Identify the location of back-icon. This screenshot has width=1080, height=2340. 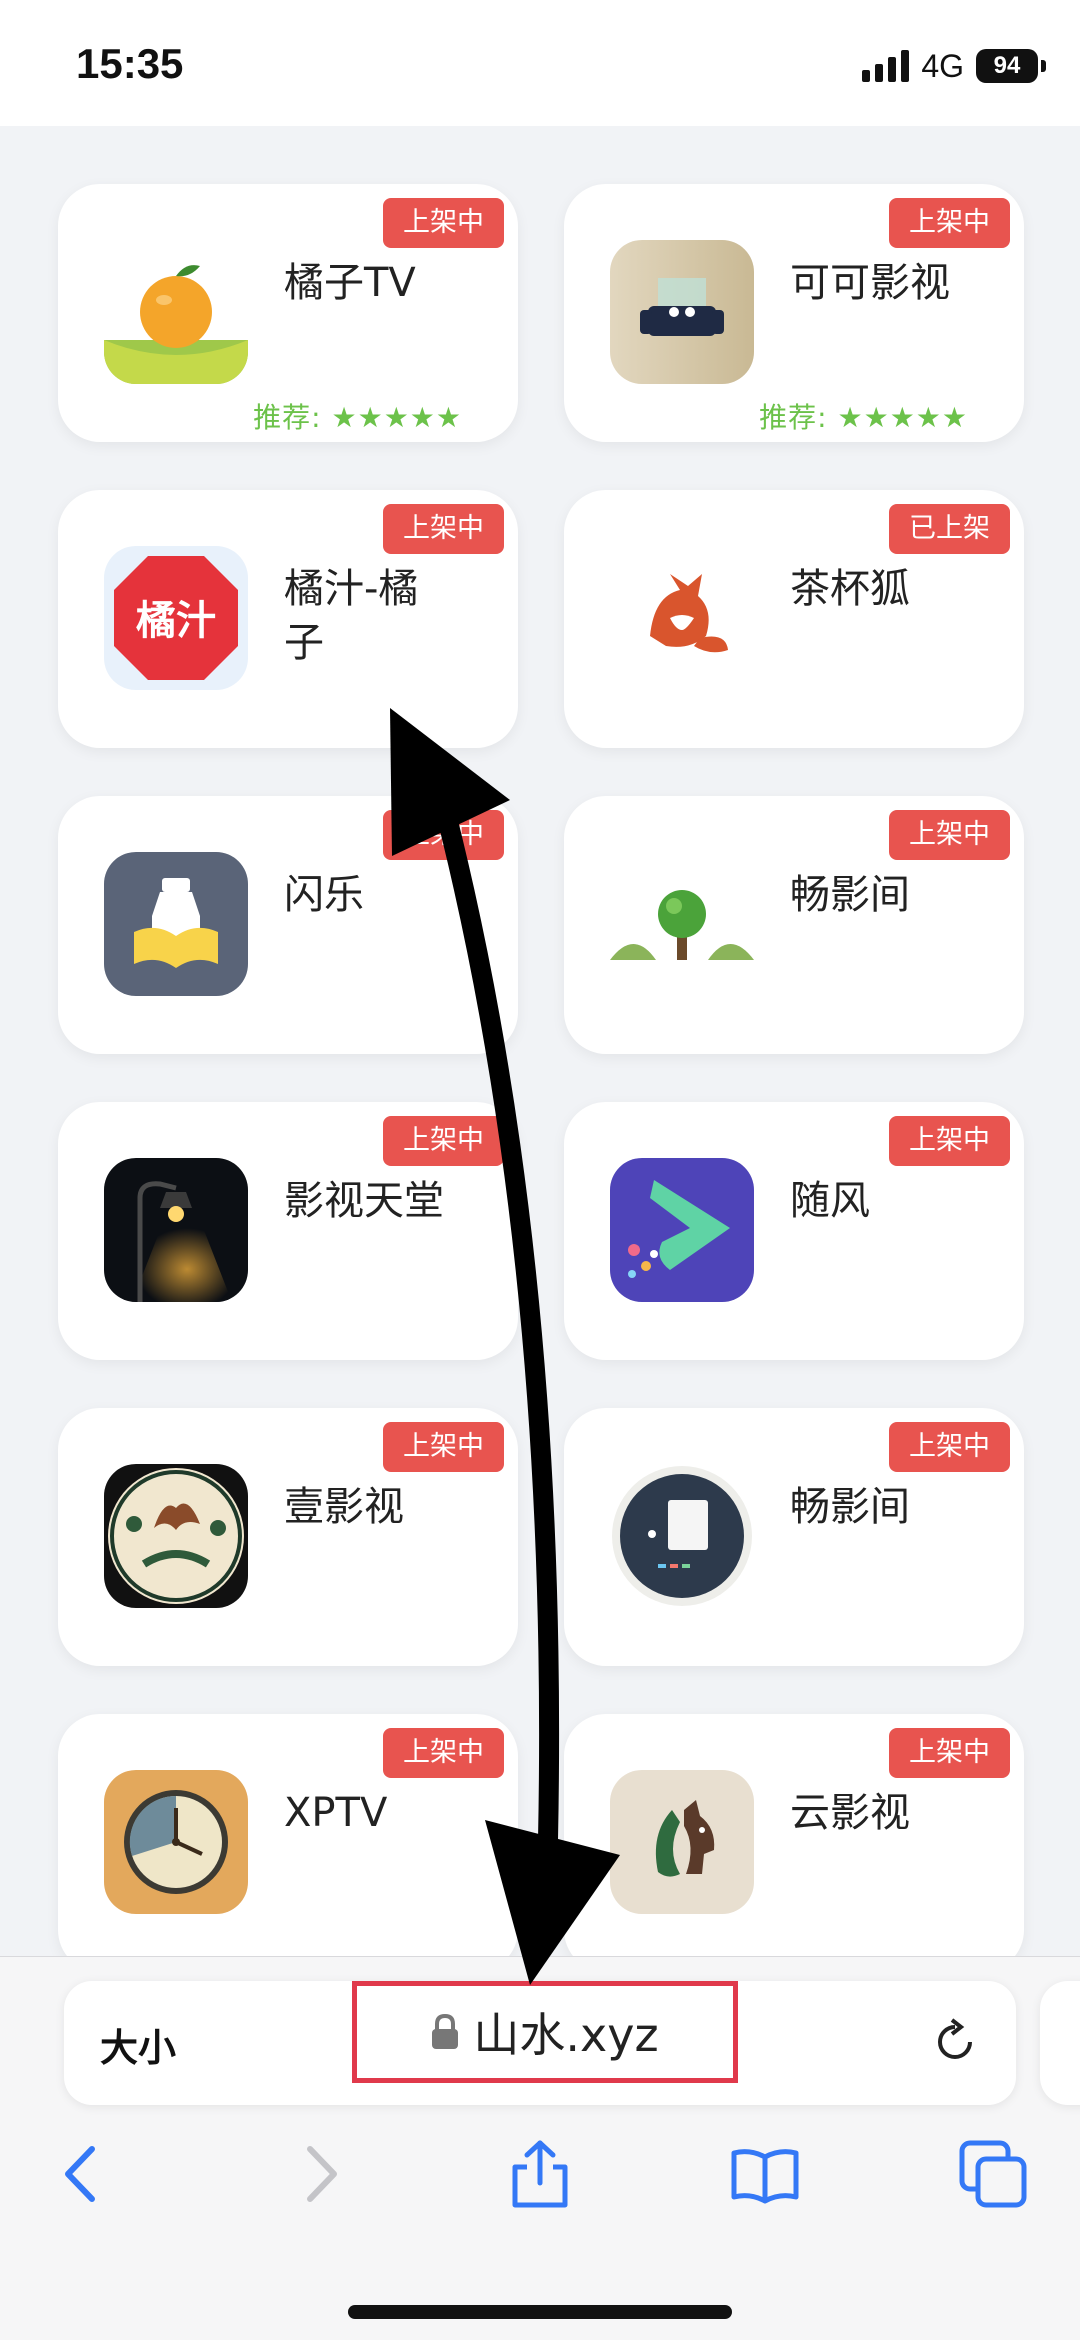
(85, 2174).